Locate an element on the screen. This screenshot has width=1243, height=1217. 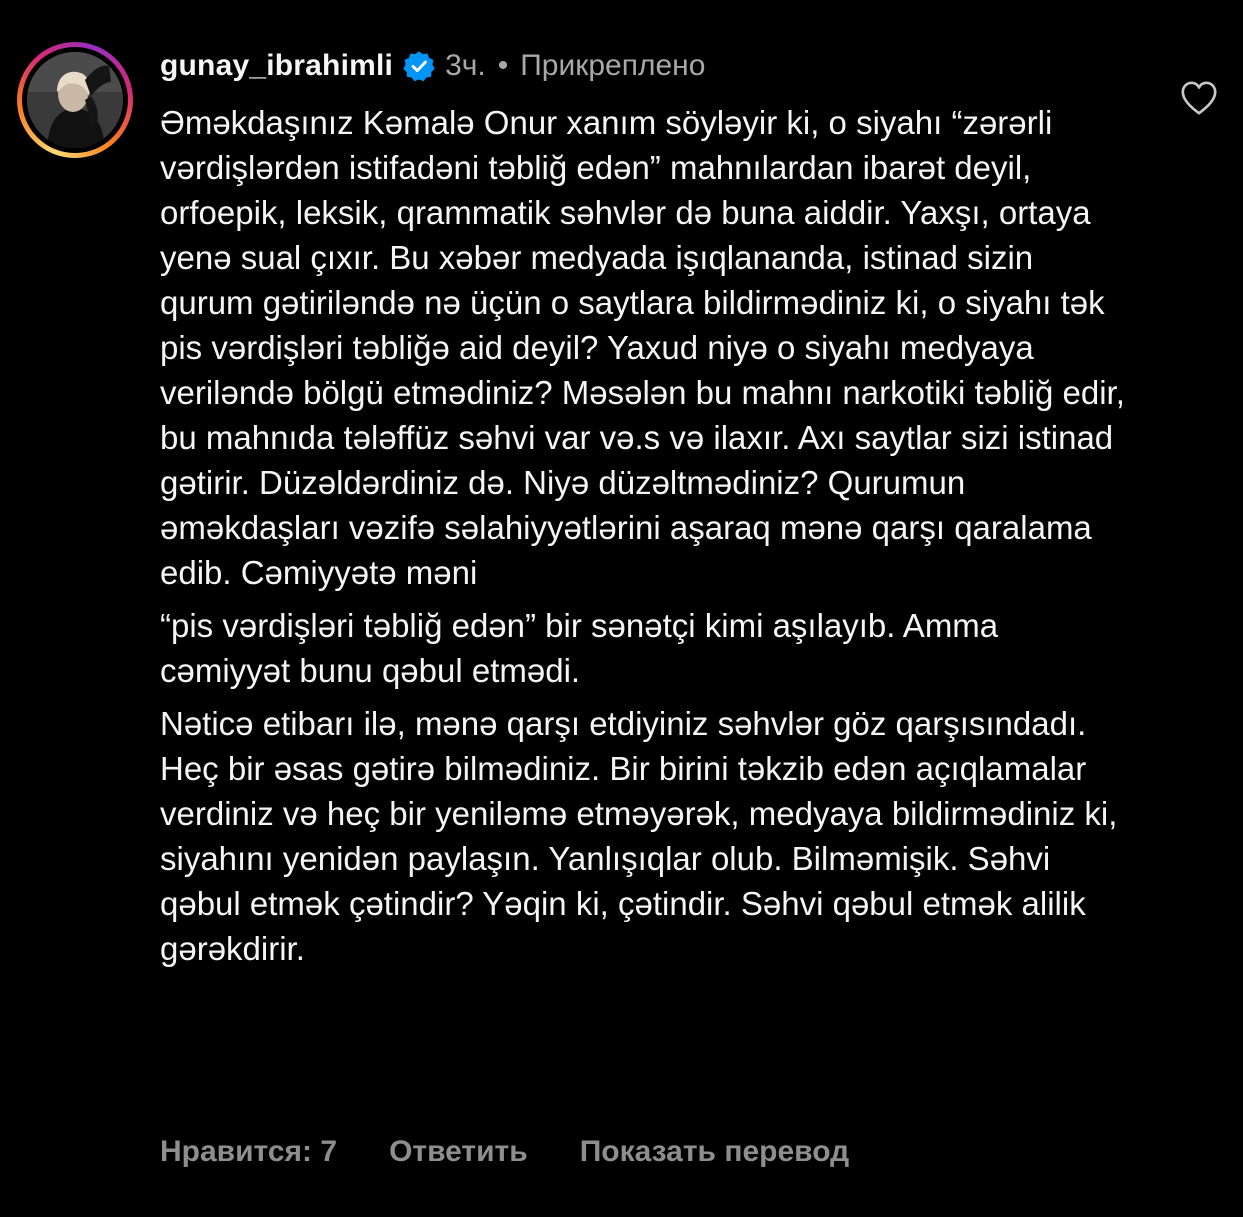
show-translation-button: Показать перевод is located at coordinates (714, 1152).